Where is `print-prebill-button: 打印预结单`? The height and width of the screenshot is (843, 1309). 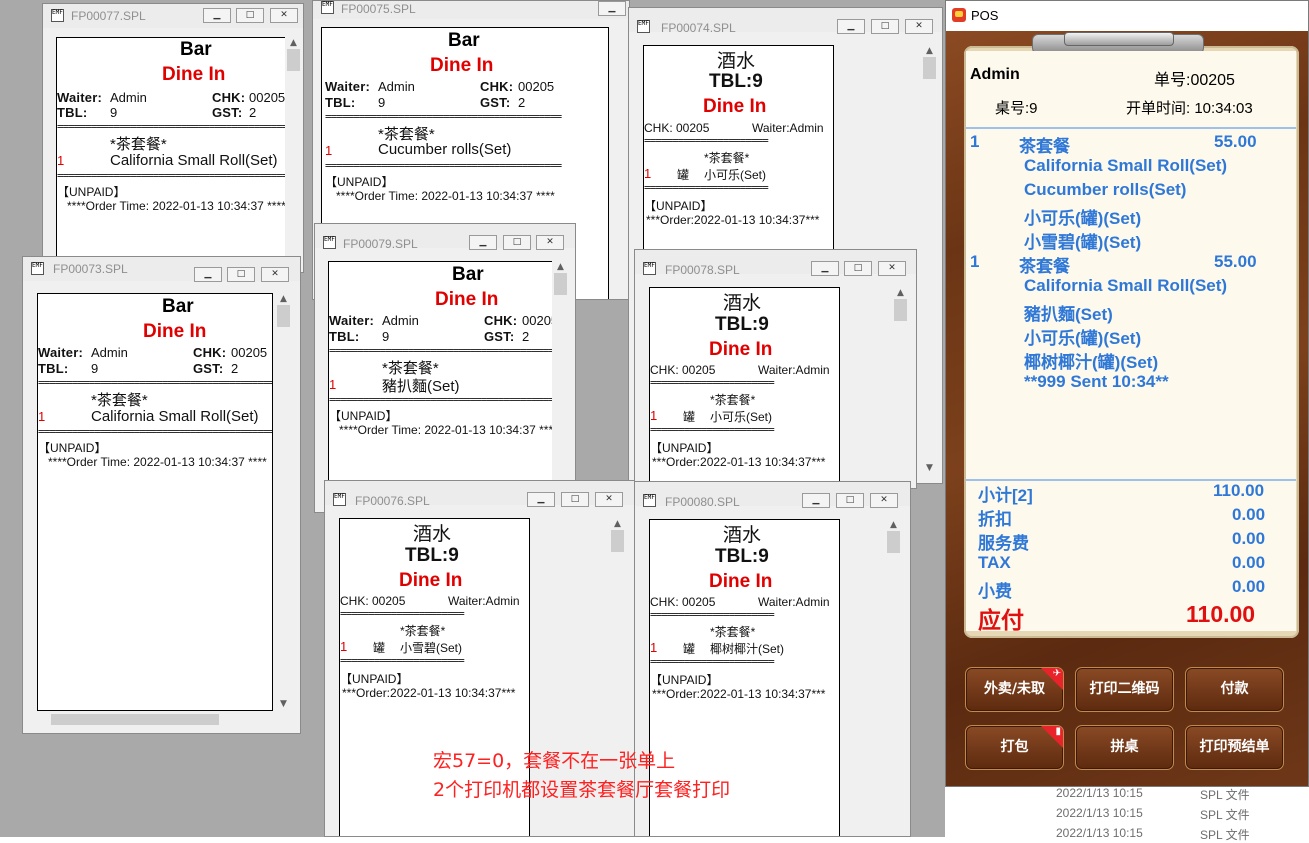 print-prebill-button: 打印预结单 is located at coordinates (1234, 747).